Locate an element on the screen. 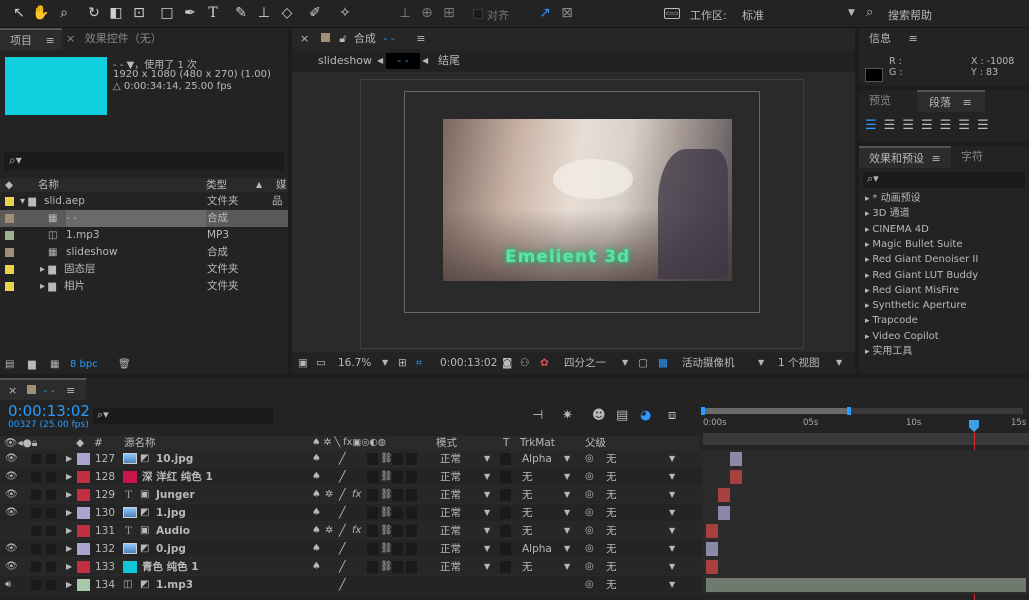 The width and height of the screenshot is (1029, 600). pan-behind-tool-icon: ⊡ is located at coordinates (139, 13).